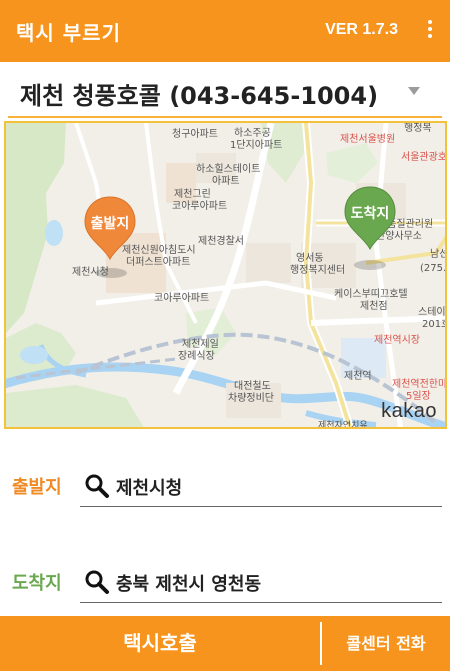 This screenshot has height=671, width=450. What do you see at coordinates (192, 194) in the screenshot?
I see `map-label: 제천그린` at bounding box center [192, 194].